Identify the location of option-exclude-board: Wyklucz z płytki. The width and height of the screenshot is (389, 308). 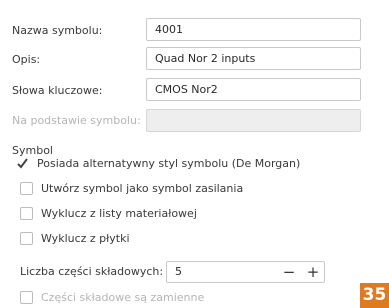
(75, 238).